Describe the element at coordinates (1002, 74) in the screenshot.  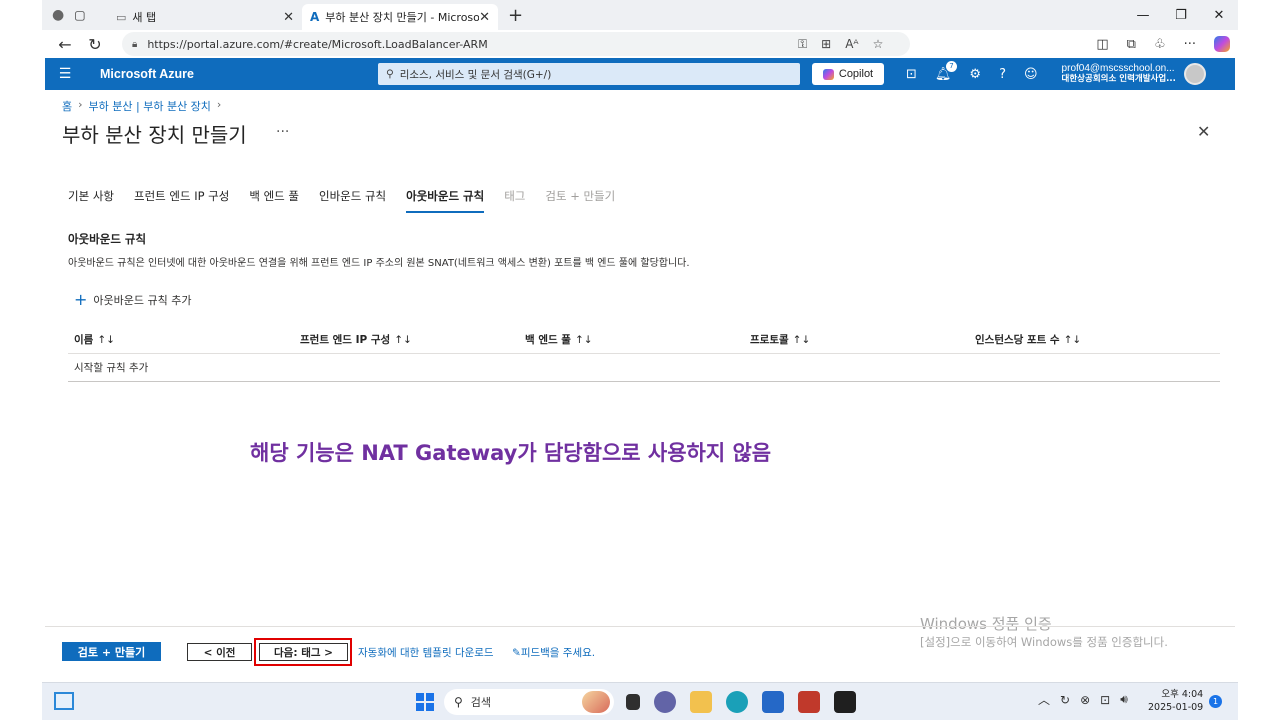
I see `help-icon: ?` at that location.